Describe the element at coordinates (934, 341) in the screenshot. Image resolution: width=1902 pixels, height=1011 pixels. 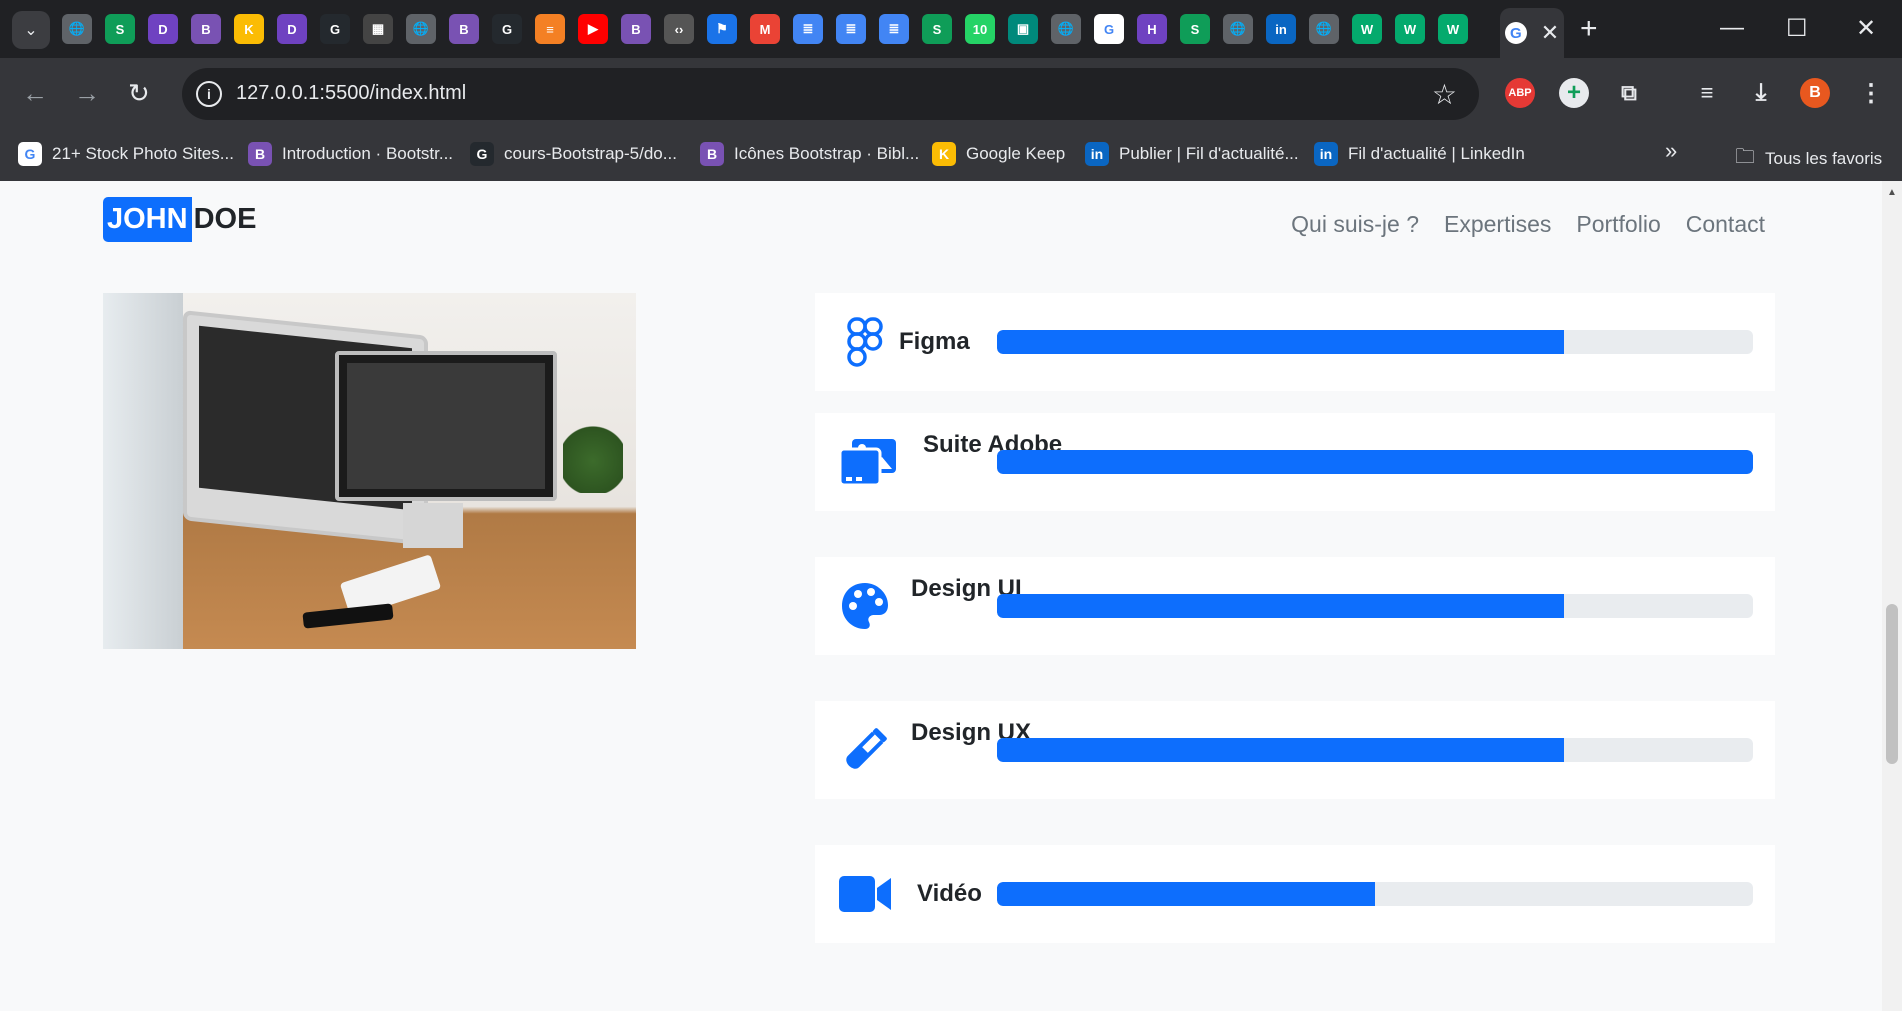
I see `skill-name: Figma` at that location.